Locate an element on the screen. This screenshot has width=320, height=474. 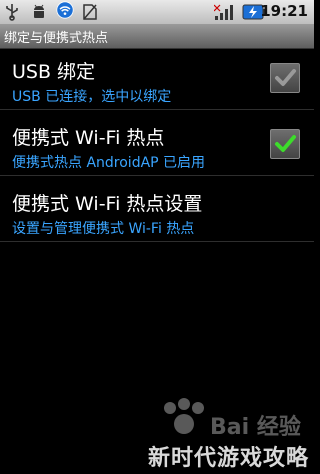
wifi-hotspot-icon is located at coordinates (65, 10).